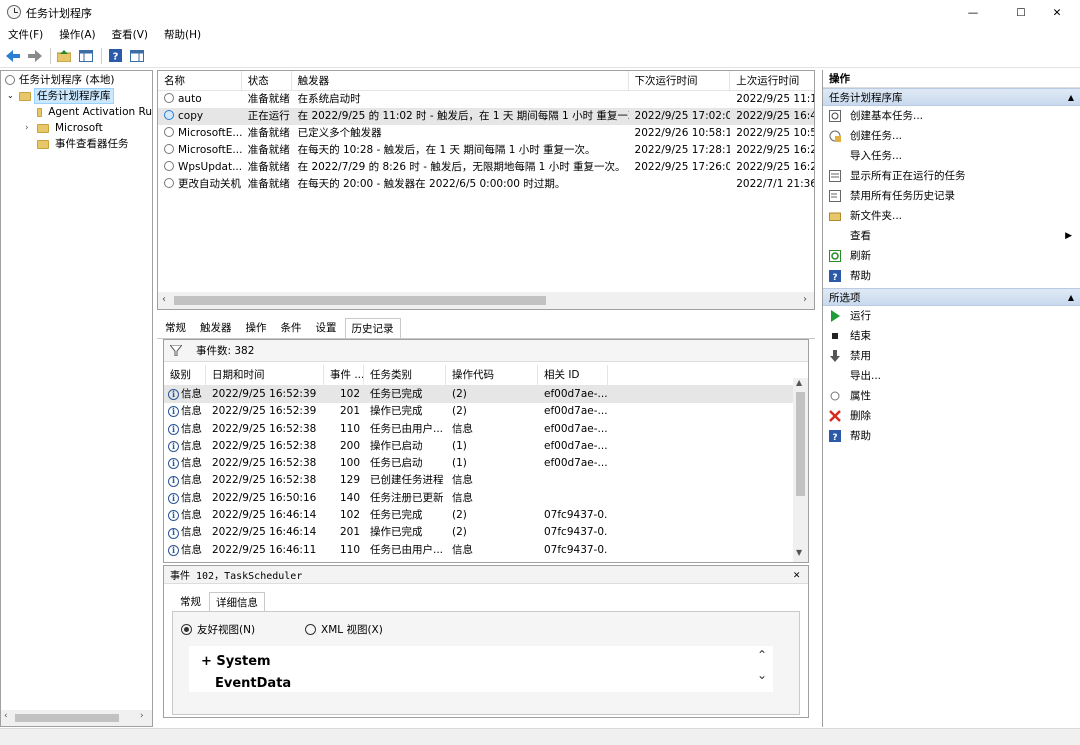 This screenshot has width=1080, height=745. Describe the element at coordinates (951, 316) in the screenshot. I see `action-selected-0: 运行` at that location.